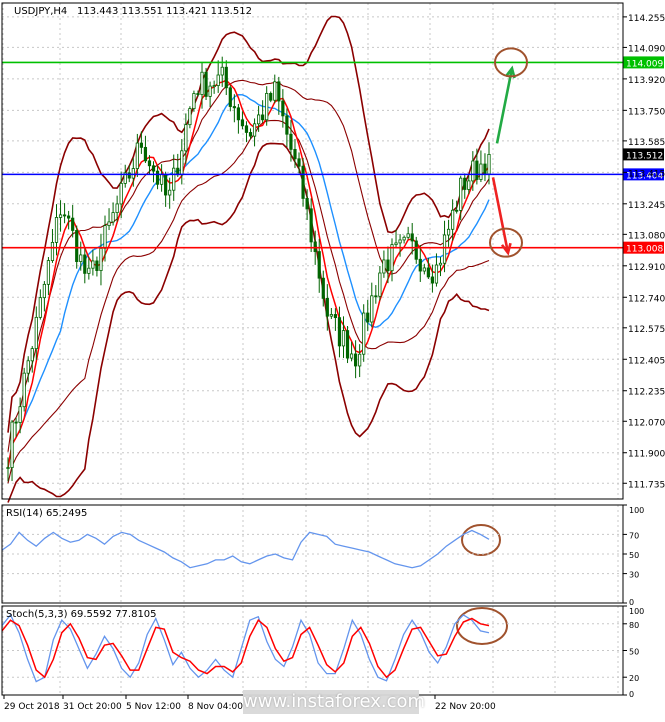 The image size is (665, 722). What do you see at coordinates (646, 81) in the screenshot?
I see `price-tick-label: 113.920` at bounding box center [646, 81].